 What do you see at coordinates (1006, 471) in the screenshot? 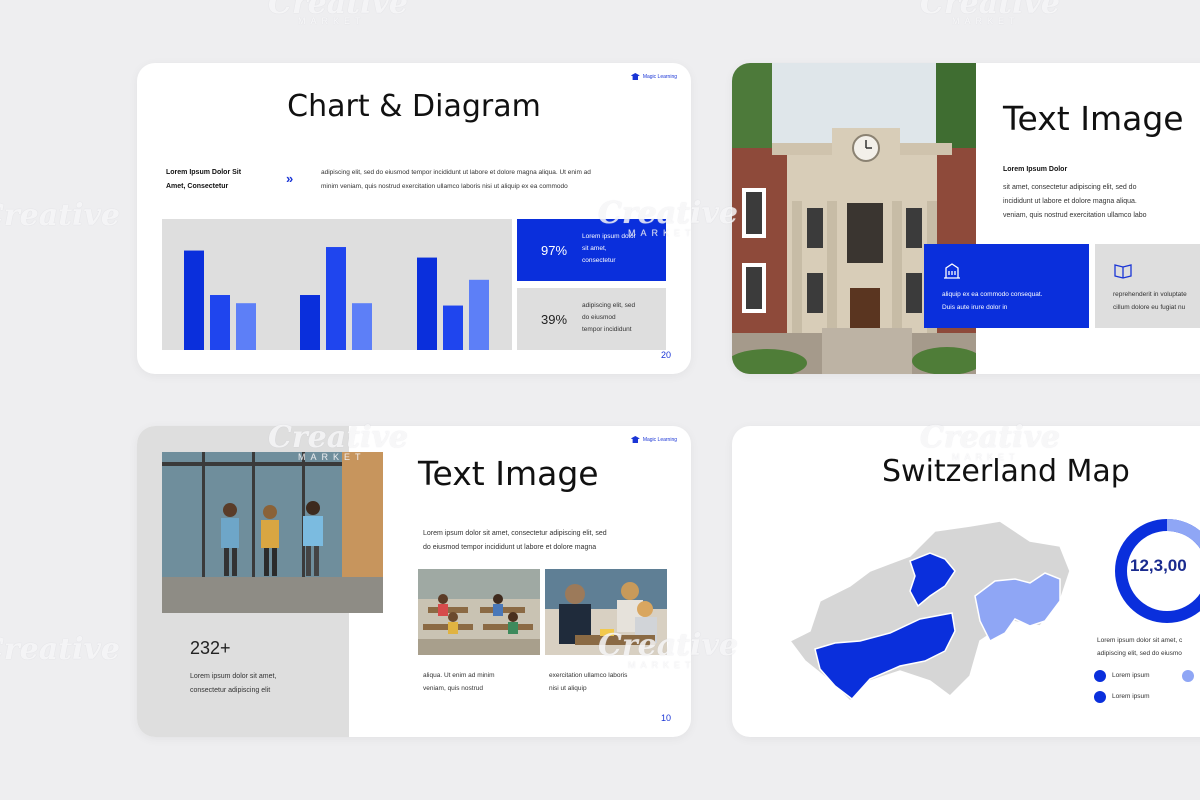
I see `slide-title: Switzerland Map` at bounding box center [1006, 471].